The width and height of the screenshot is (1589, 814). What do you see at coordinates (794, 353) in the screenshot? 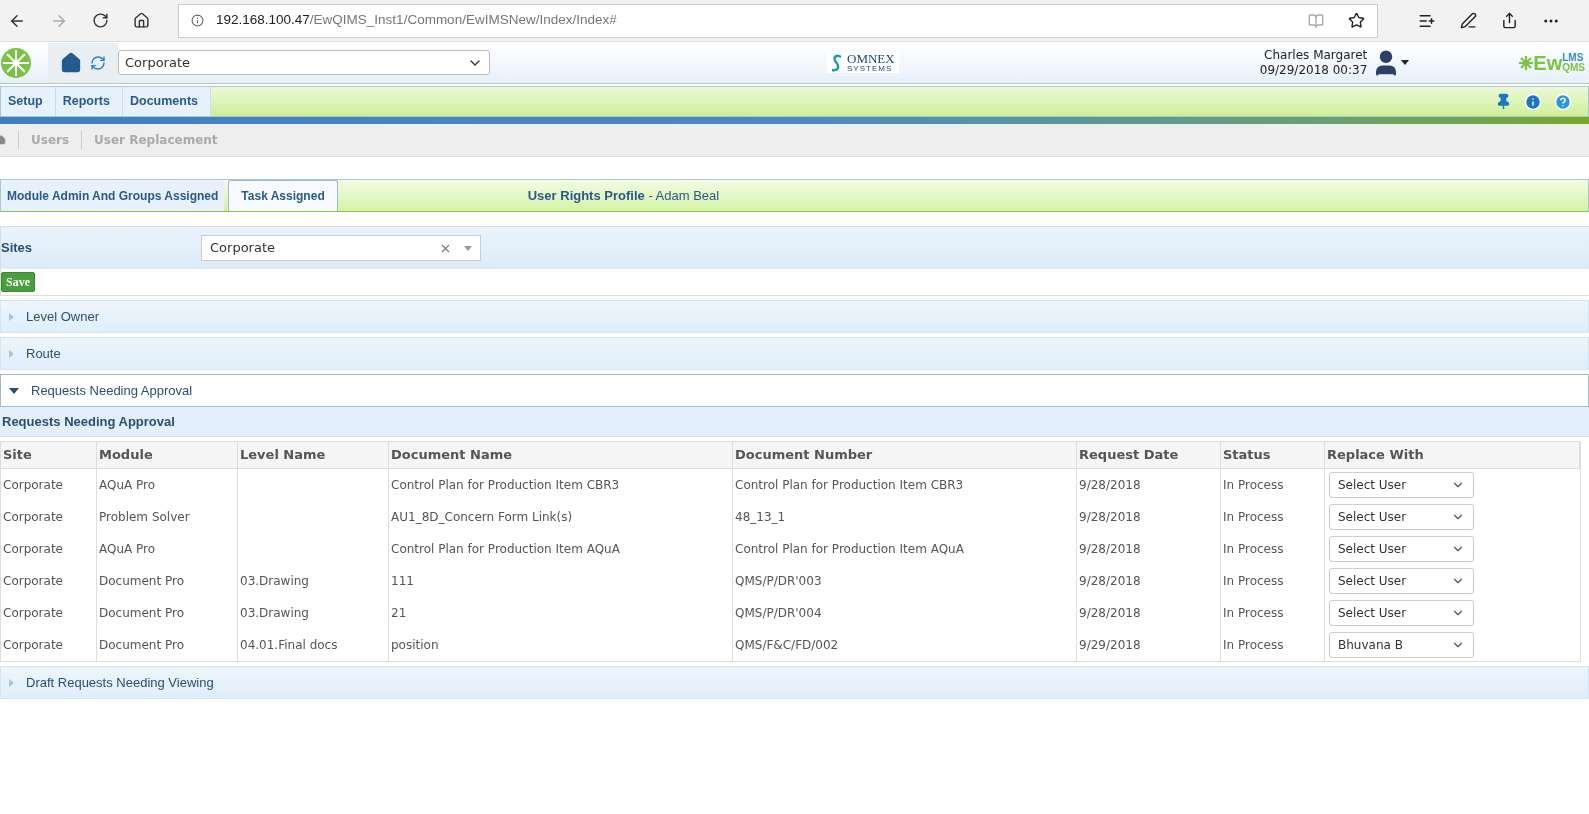
I see `section-header: Route` at bounding box center [794, 353].